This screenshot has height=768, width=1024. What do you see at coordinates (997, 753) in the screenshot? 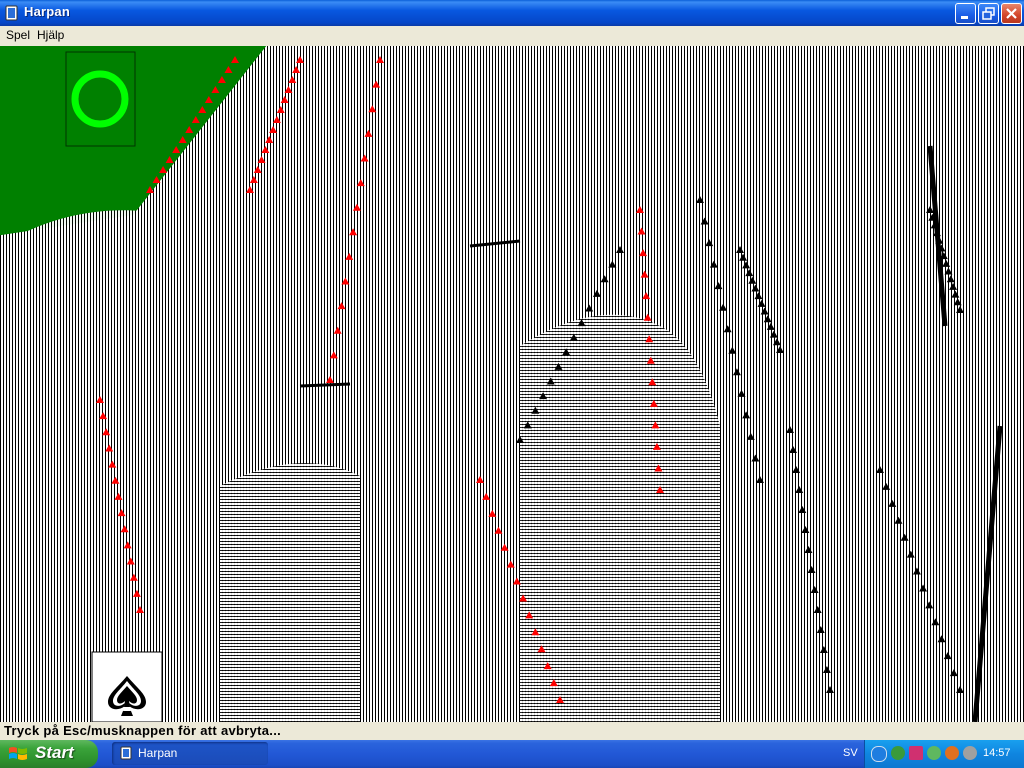
I see `clock: 14:57` at bounding box center [997, 753].